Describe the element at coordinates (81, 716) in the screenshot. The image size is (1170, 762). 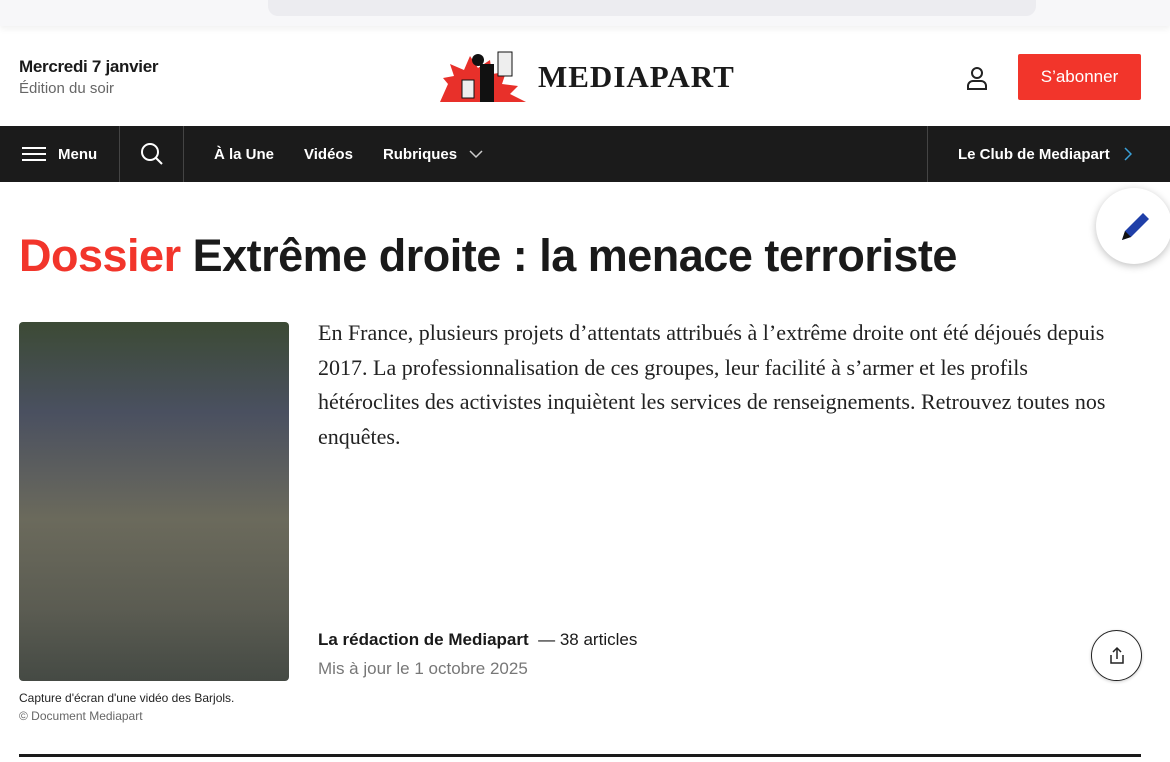
I see `image-credit: © Document Mediapart` at that location.